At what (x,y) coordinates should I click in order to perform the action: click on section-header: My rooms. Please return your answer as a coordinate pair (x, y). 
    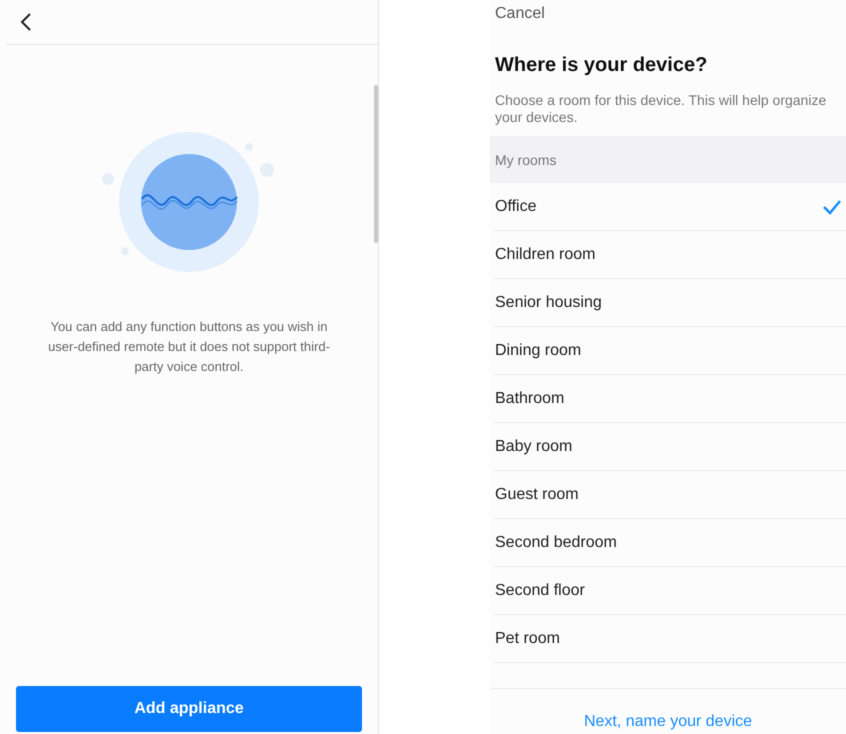
    Looking at the image, I should click on (668, 159).